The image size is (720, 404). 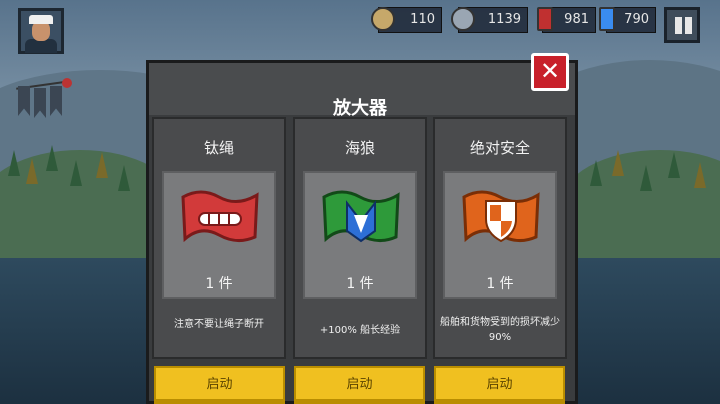 What do you see at coordinates (406, 20) in the screenshot?
I see `coins-counter: 110` at bounding box center [406, 20].